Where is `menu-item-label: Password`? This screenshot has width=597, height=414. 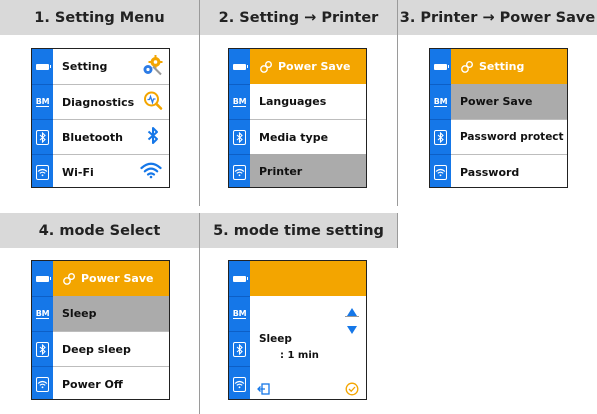 menu-item-label: Password is located at coordinates (490, 172).